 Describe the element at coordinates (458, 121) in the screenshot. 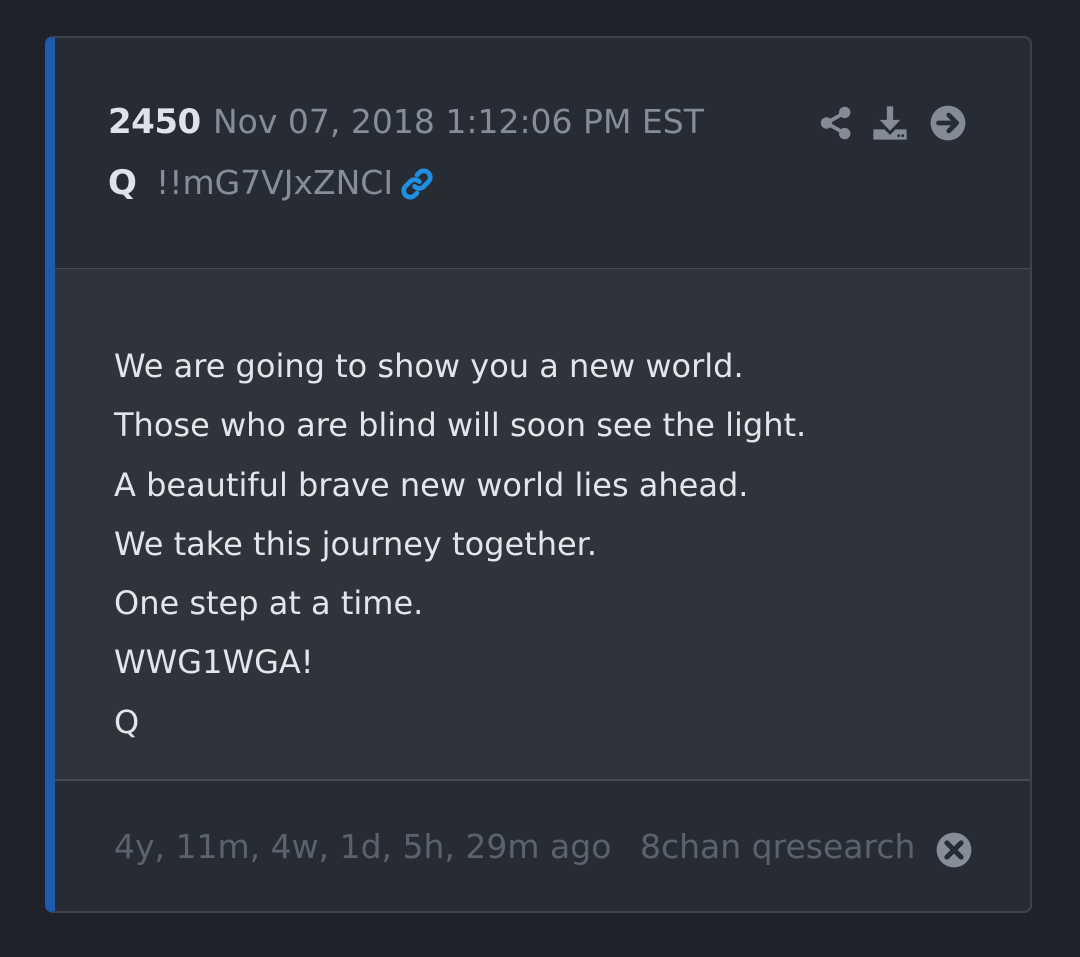

I see `post-date: Nov 07, 2018 1:12:06 PM EST` at that location.